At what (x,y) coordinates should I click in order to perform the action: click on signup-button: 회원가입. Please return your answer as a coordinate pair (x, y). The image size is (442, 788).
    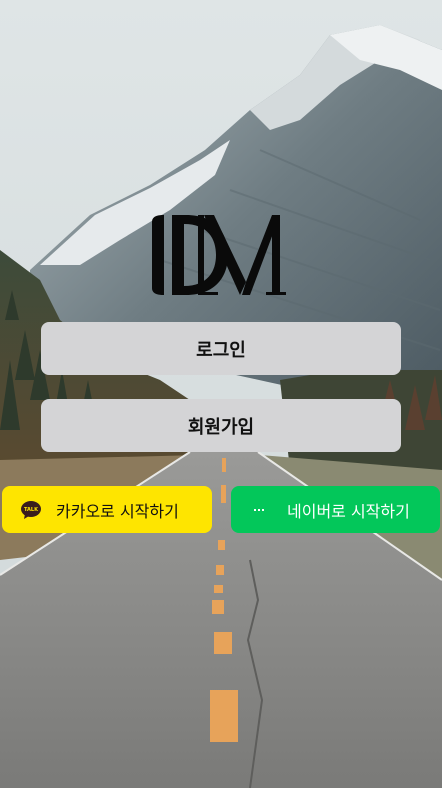
    Looking at the image, I should click on (221, 425).